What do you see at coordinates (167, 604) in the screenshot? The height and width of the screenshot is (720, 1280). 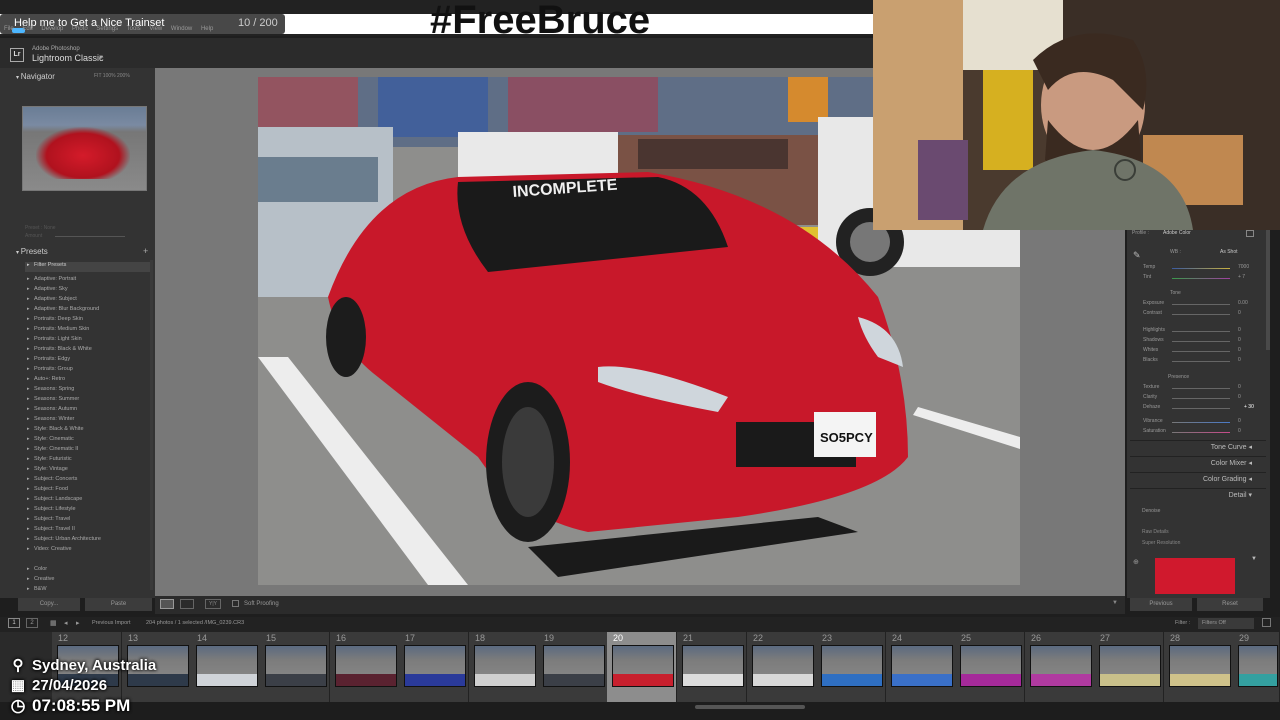 I see `loupe-view-icon` at bounding box center [167, 604].